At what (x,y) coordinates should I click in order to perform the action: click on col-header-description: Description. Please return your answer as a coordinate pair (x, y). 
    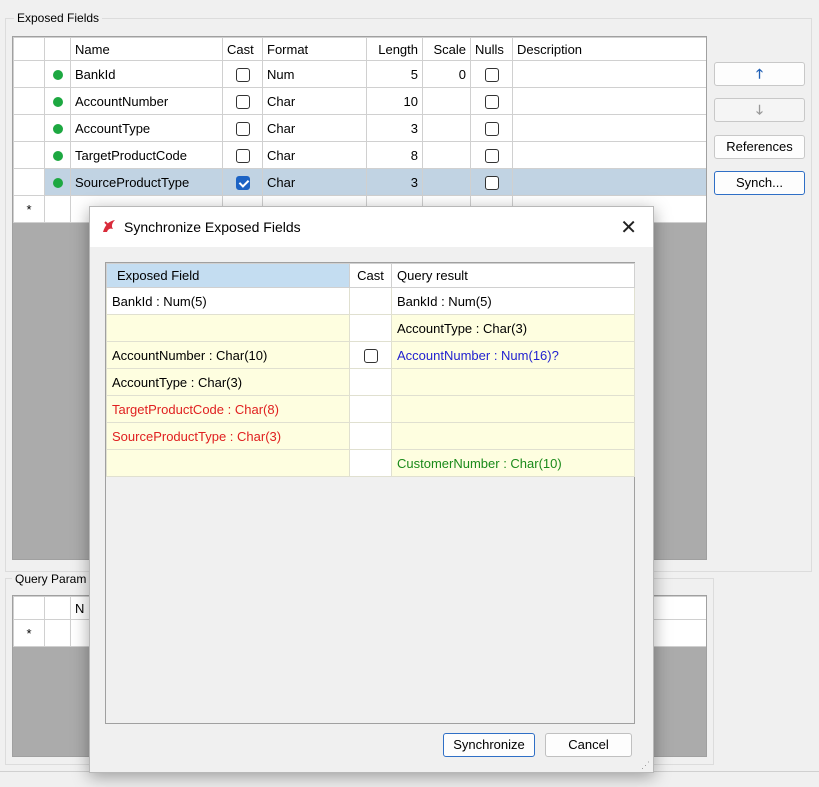
    Looking at the image, I should click on (609, 49).